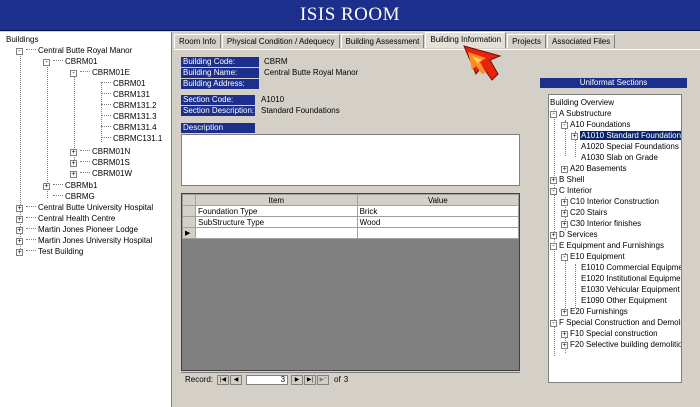 The image size is (700, 407). What do you see at coordinates (267, 379) in the screenshot?
I see `current-record-field: 3` at bounding box center [267, 379].